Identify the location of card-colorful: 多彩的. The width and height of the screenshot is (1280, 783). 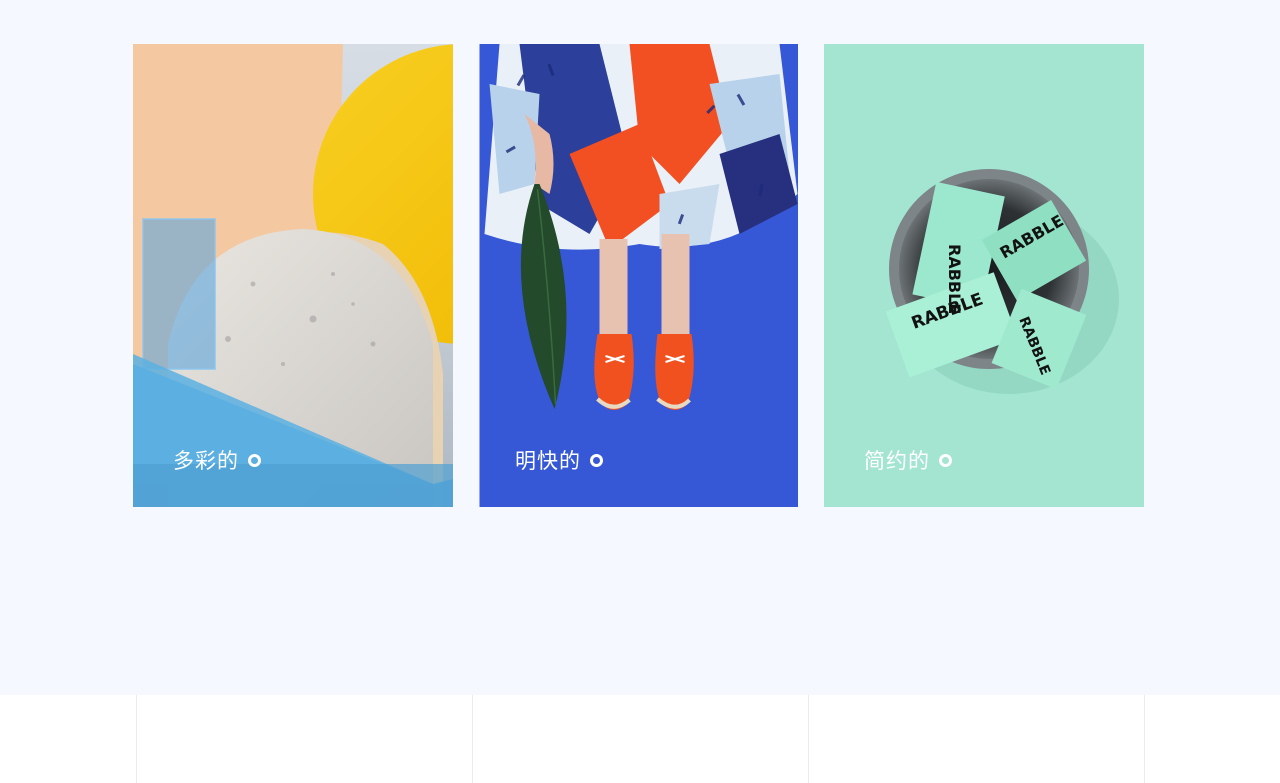
(293, 275).